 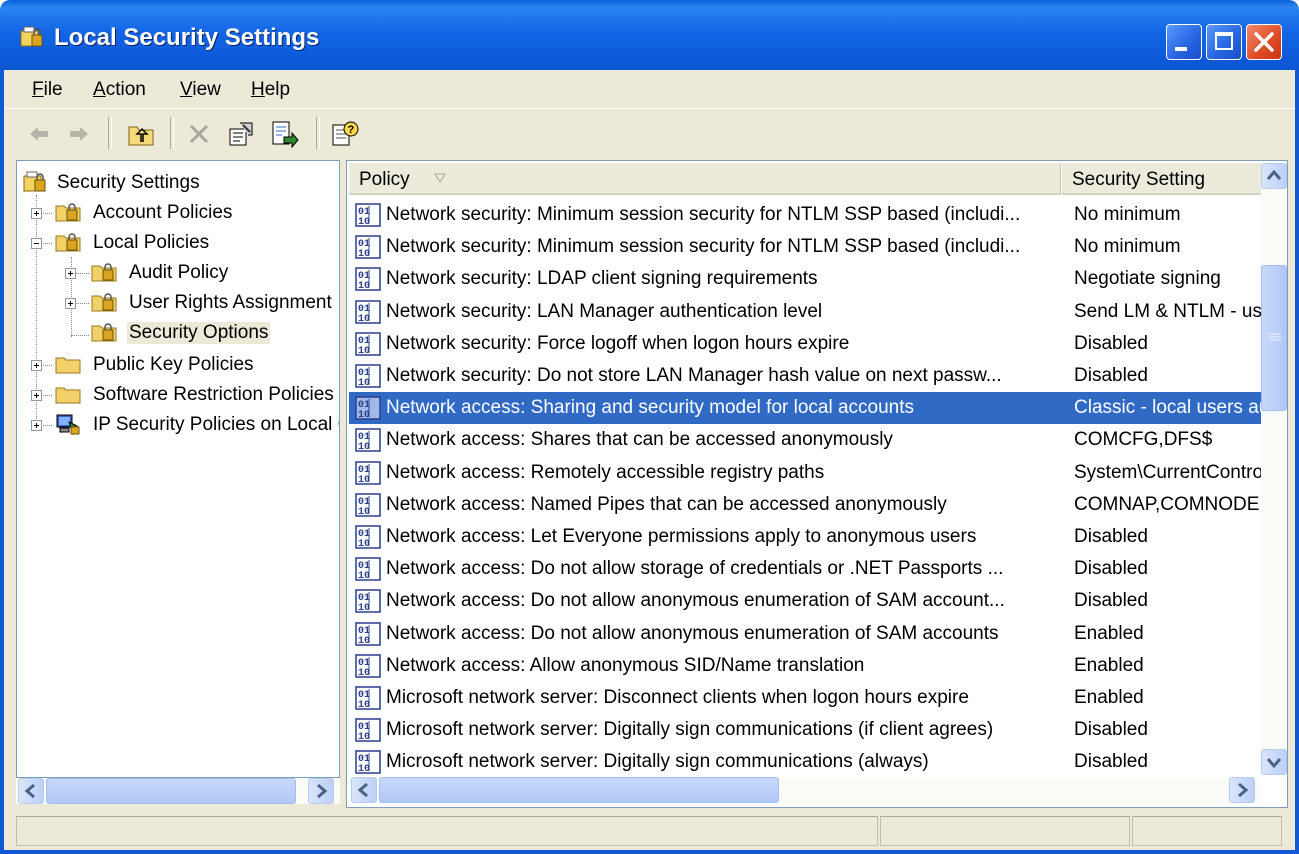 I want to click on menu-help-label: elp, so click(x=277, y=89).